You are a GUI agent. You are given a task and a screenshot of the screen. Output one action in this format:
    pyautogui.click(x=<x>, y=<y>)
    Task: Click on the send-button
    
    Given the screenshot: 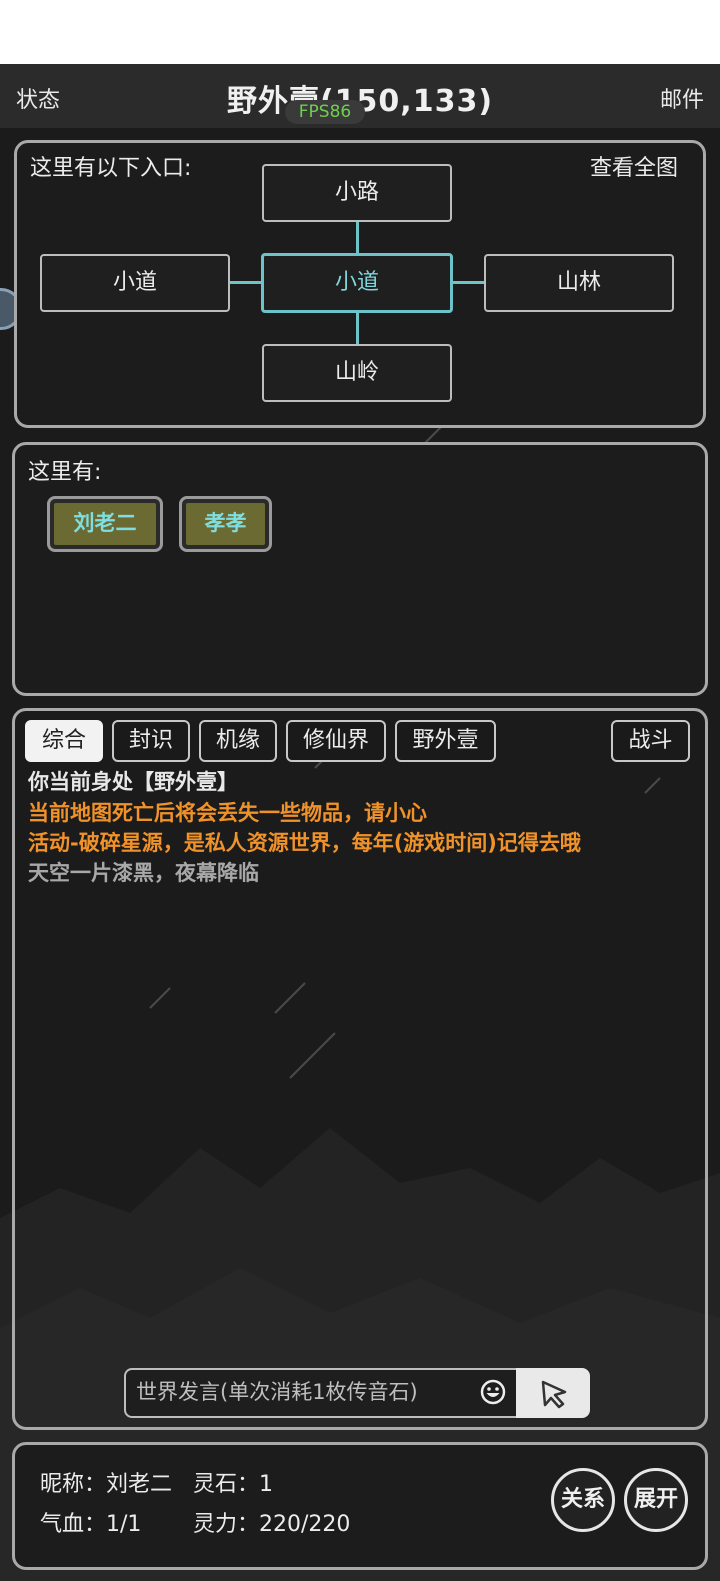 What is the action you would take?
    pyautogui.click(x=553, y=1393)
    